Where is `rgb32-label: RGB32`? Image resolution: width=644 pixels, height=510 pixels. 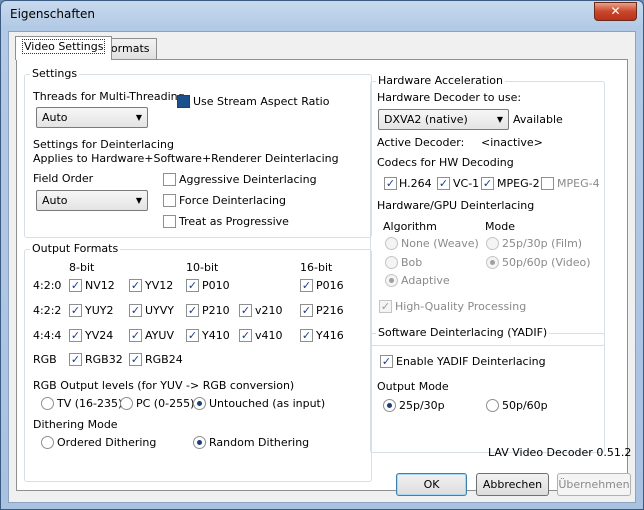 rgb32-label: RGB32 is located at coordinates (104, 359).